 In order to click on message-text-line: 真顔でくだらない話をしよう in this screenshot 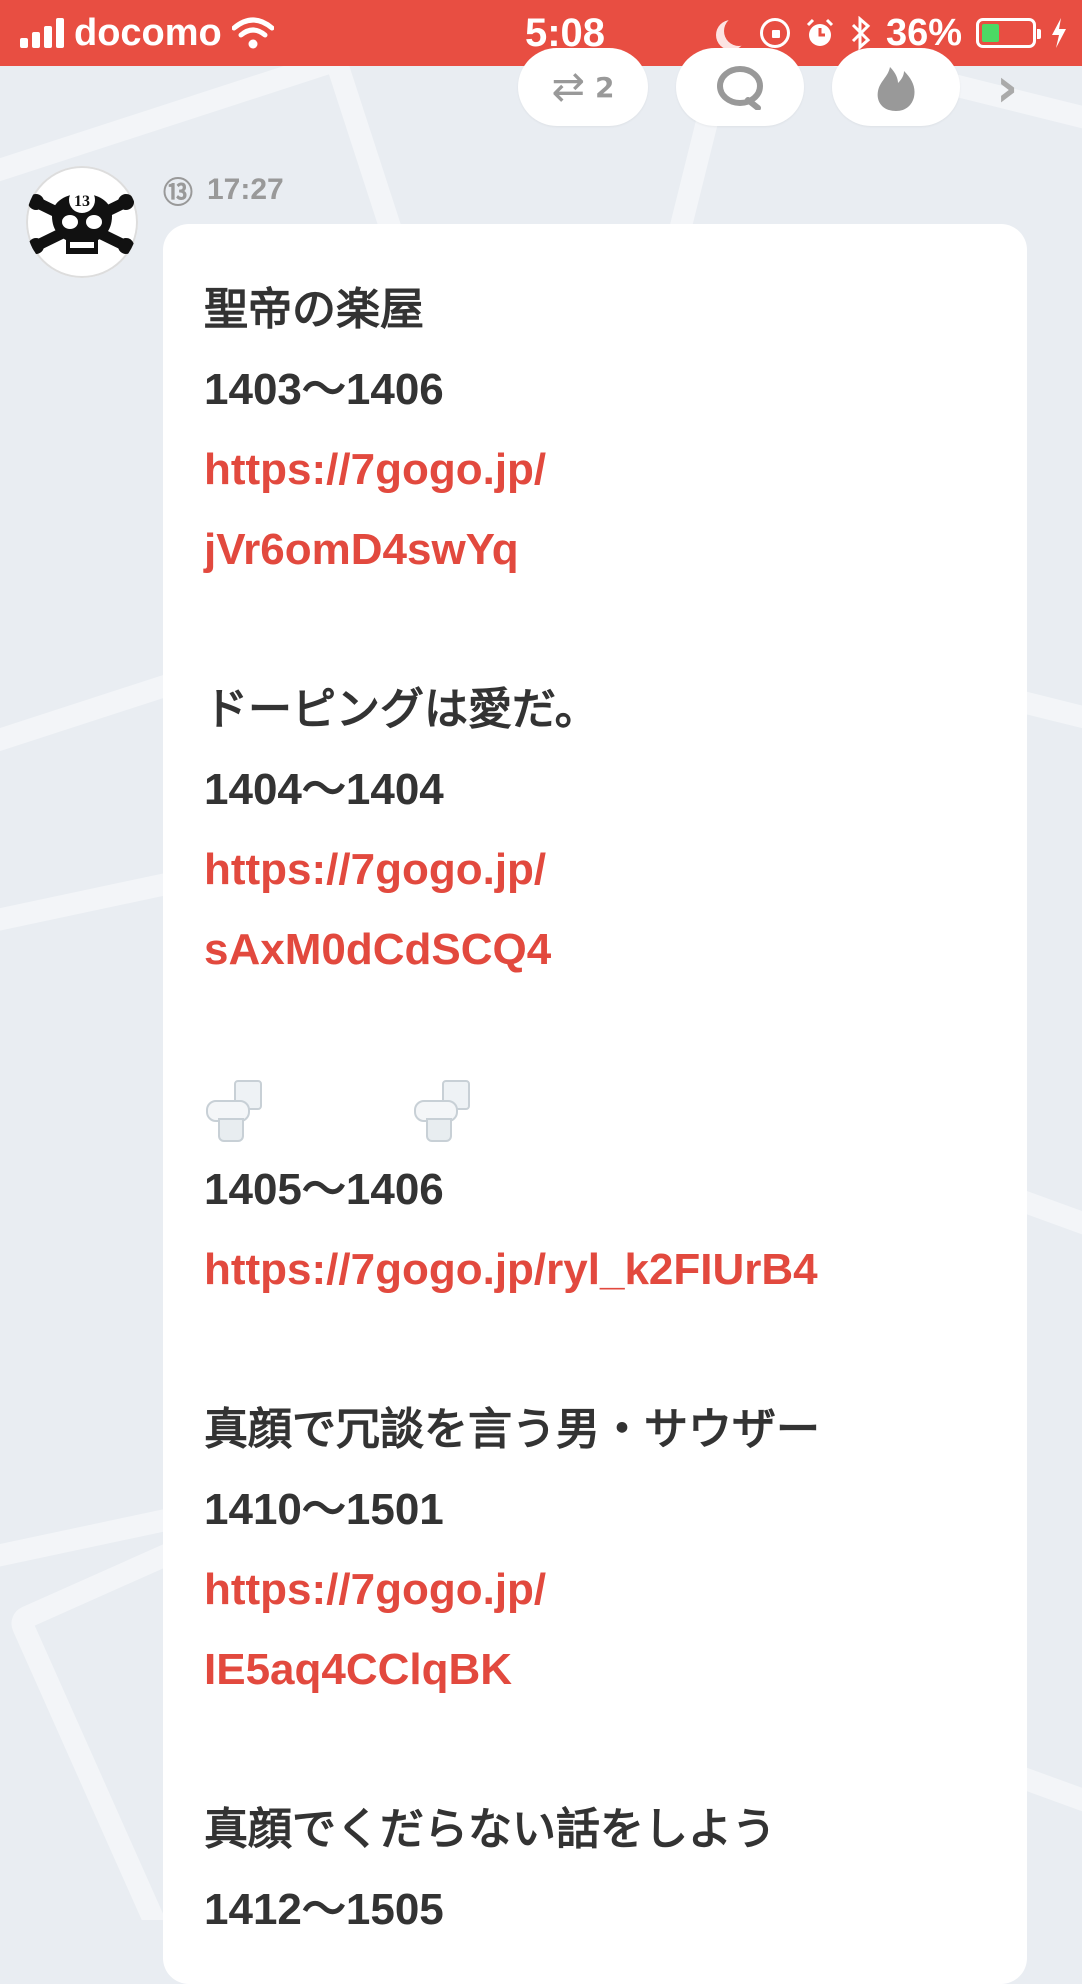, I will do `click(490, 1829)`.